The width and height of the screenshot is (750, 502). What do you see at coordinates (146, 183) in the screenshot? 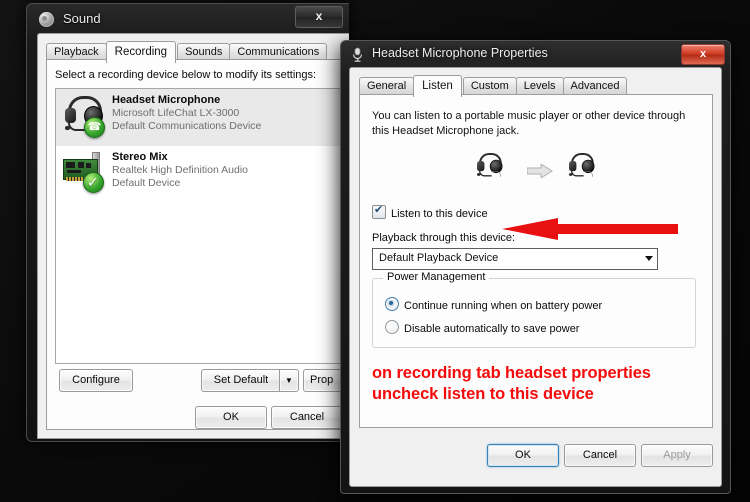
I see `device-status: Default Device` at bounding box center [146, 183].